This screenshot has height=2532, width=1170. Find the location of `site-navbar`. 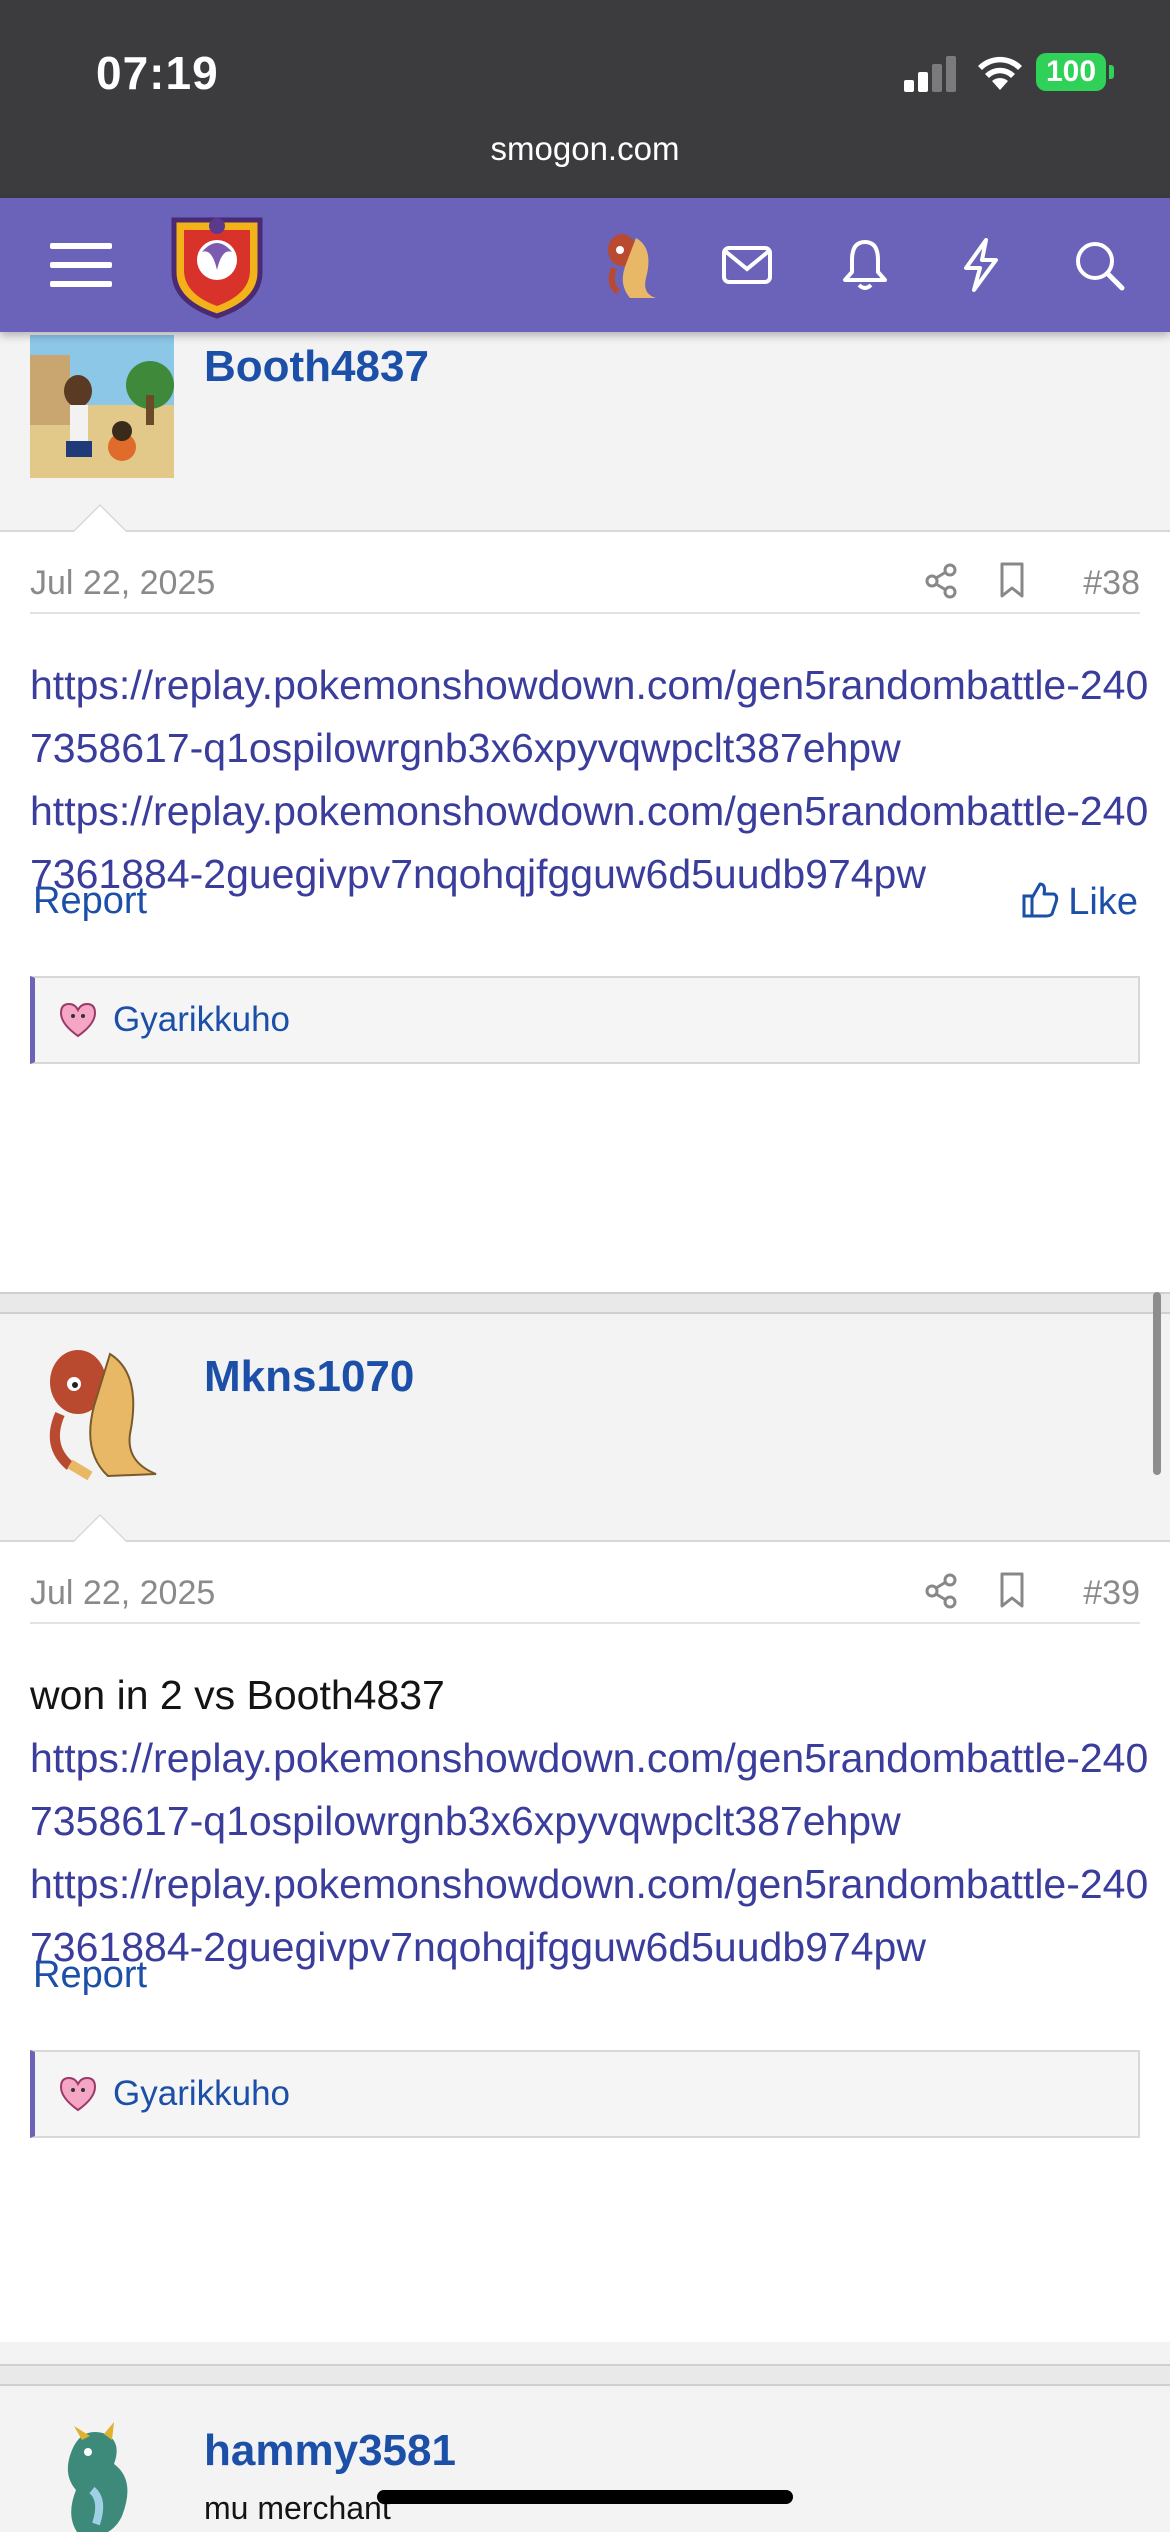

site-navbar is located at coordinates (585, 265).